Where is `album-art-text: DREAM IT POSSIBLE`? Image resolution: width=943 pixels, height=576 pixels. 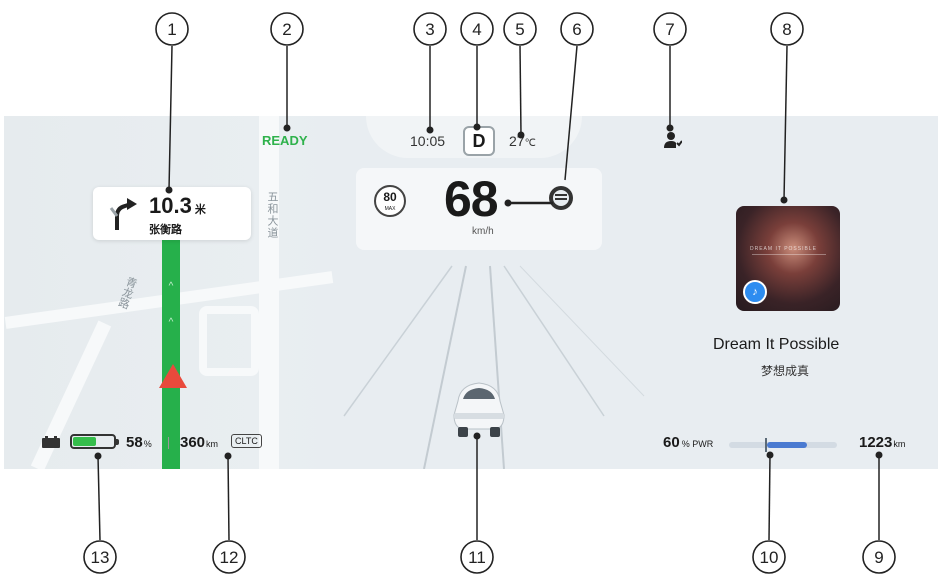
album-art-text: DREAM IT POSSIBLE is located at coordinates (783, 249).